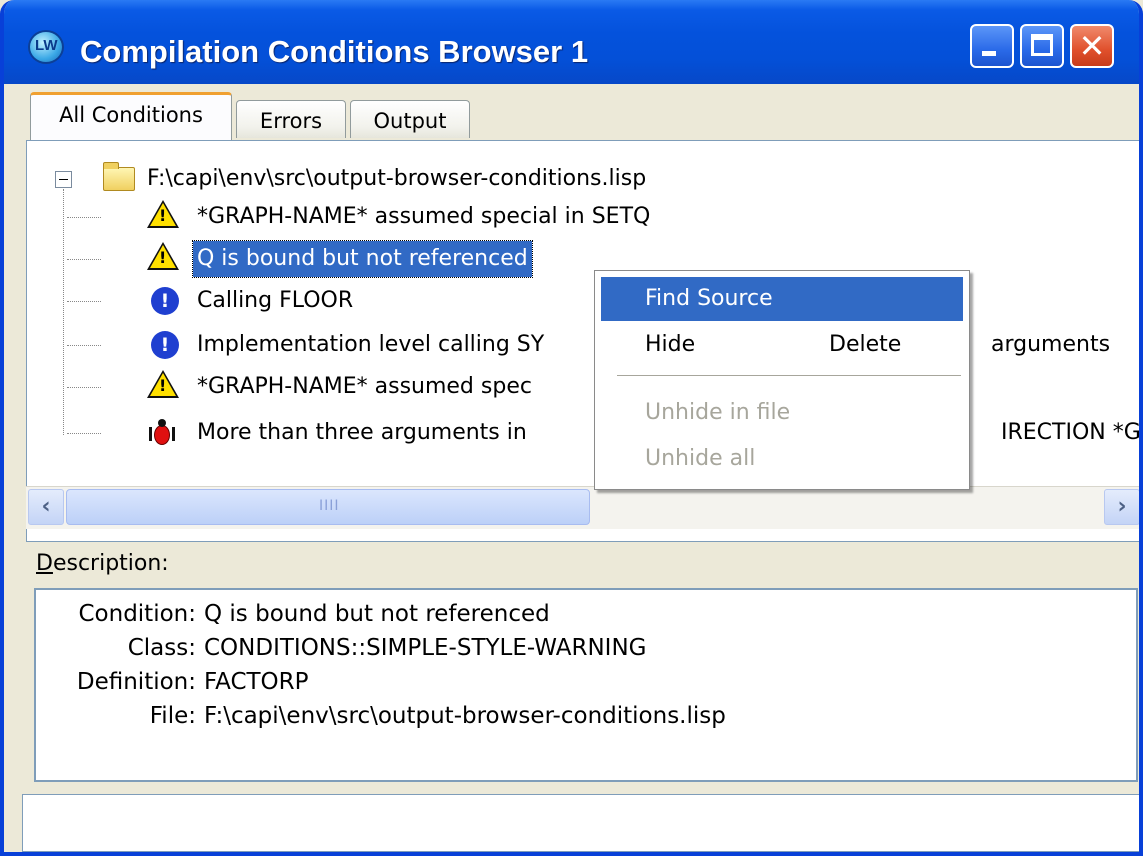  I want to click on tree-item-selected: Q is bound but not referenced, so click(362, 259).